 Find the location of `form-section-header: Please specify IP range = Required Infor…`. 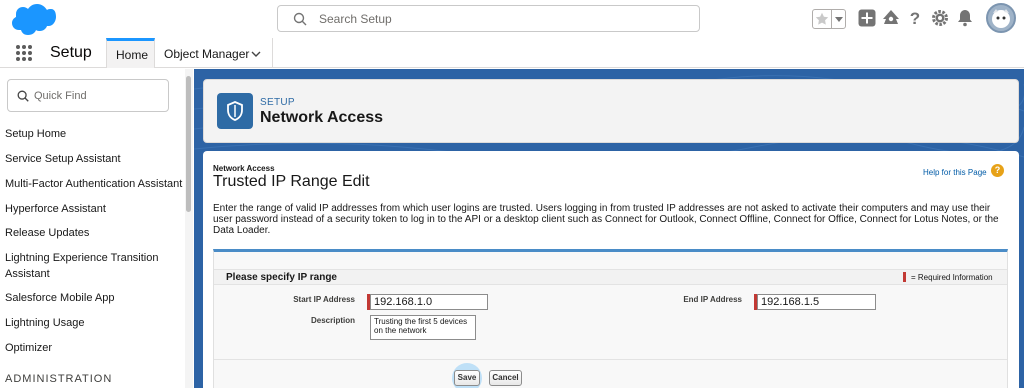

form-section-header: Please specify IP range = Required Infor… is located at coordinates (610, 277).